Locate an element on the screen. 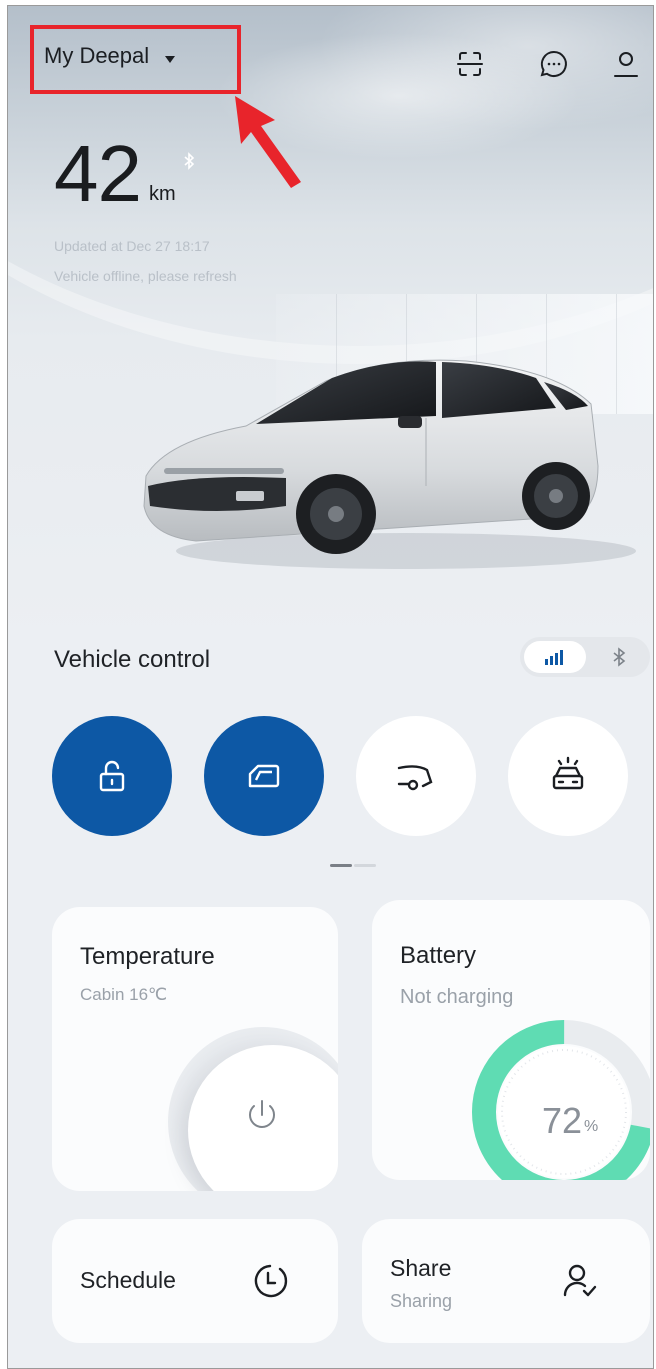 The height and width of the screenshot is (1369, 656). battery-card: Battery Not charging 72% is located at coordinates (511, 1040).